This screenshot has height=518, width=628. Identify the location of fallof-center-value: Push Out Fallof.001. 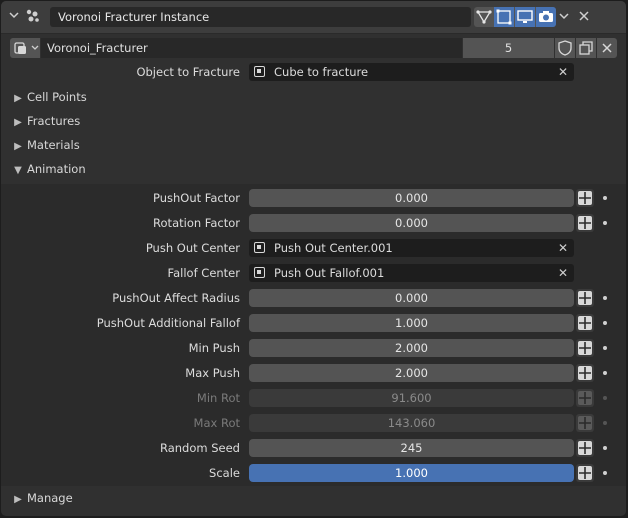
(329, 273).